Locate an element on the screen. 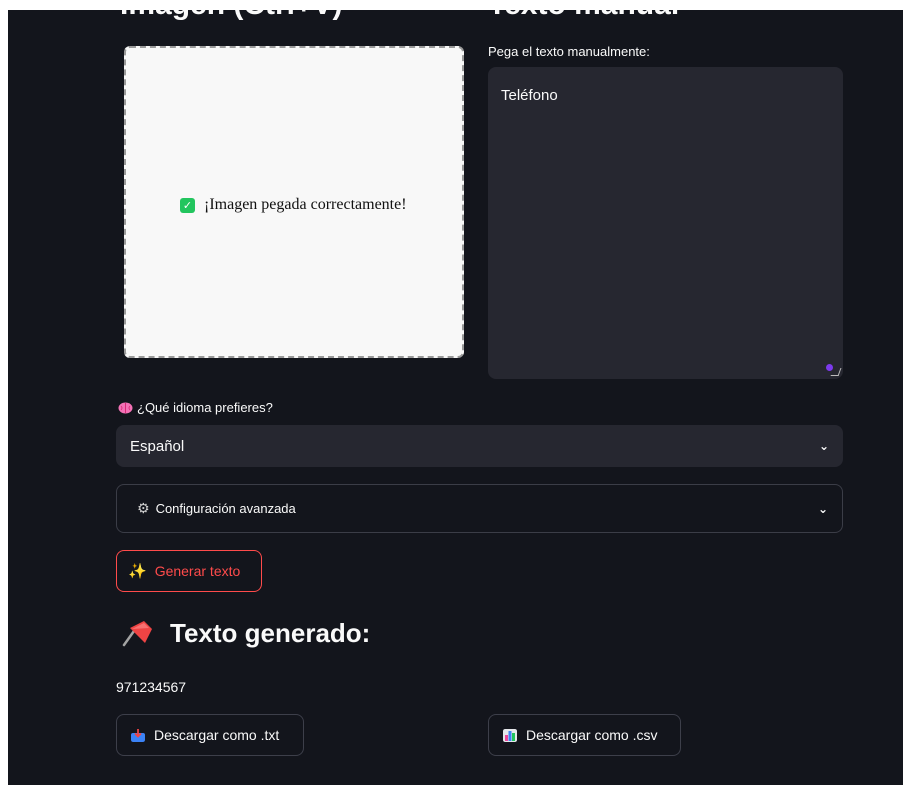  image-column-title: Imagen (Ctrl+V) is located at coordinates (231, 16).